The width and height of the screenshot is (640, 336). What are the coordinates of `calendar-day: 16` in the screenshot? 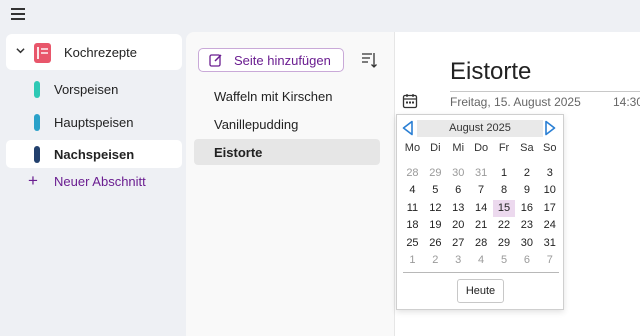 It's located at (526, 208).